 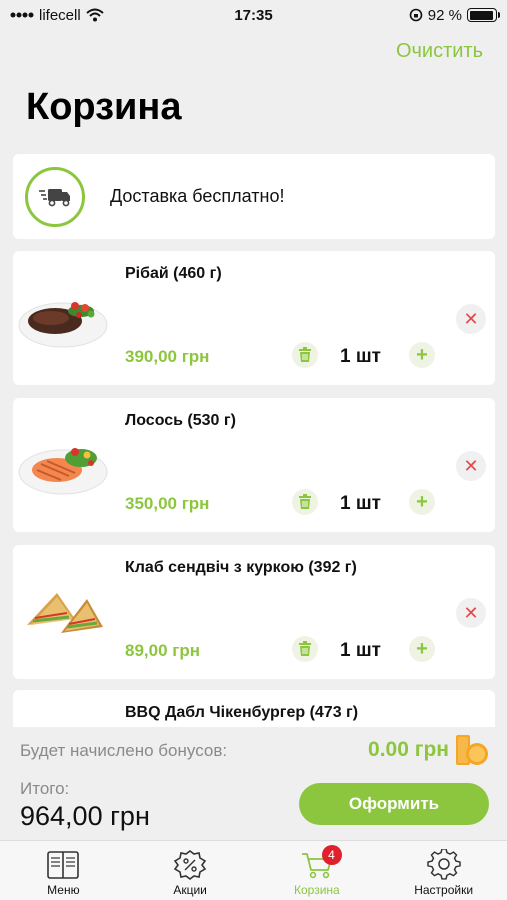 I want to click on tab-label: Меню, so click(x=63, y=890).